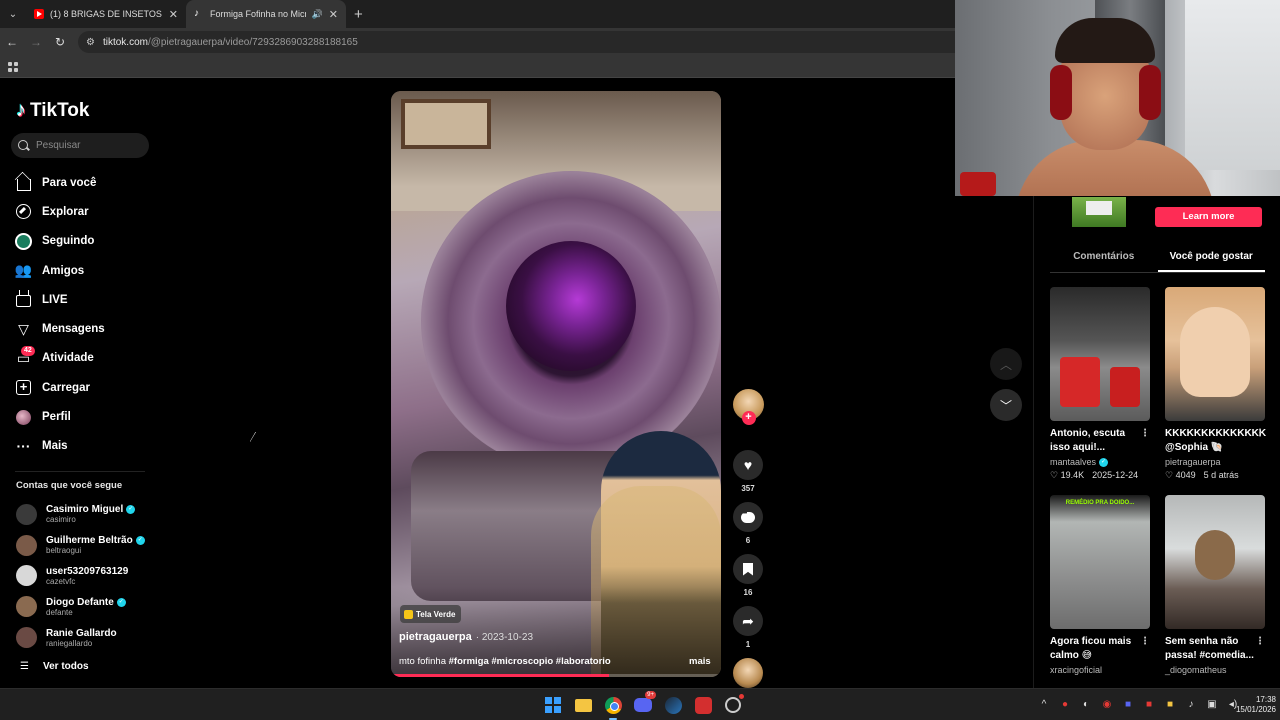 The width and height of the screenshot is (1280, 720). What do you see at coordinates (69, 485) in the screenshot?
I see `following-accounts-title: Contas que você segue` at bounding box center [69, 485].